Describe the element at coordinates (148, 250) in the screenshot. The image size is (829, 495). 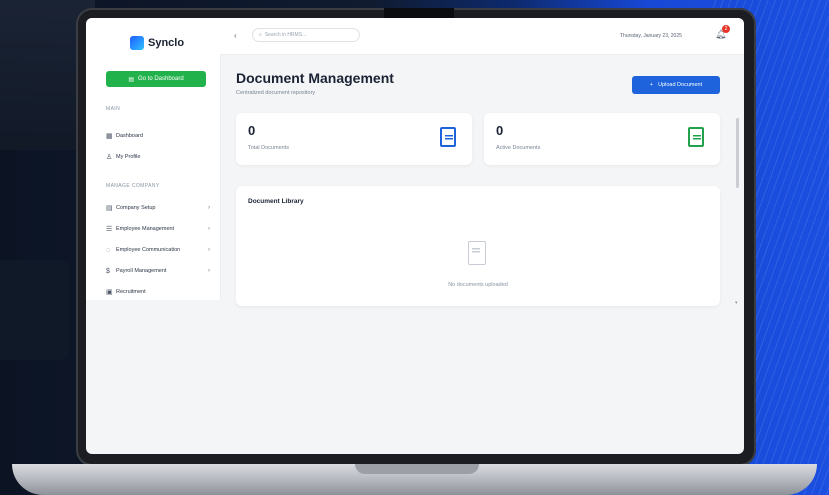
I see `sidebar-item-label: Employee Communication` at that location.